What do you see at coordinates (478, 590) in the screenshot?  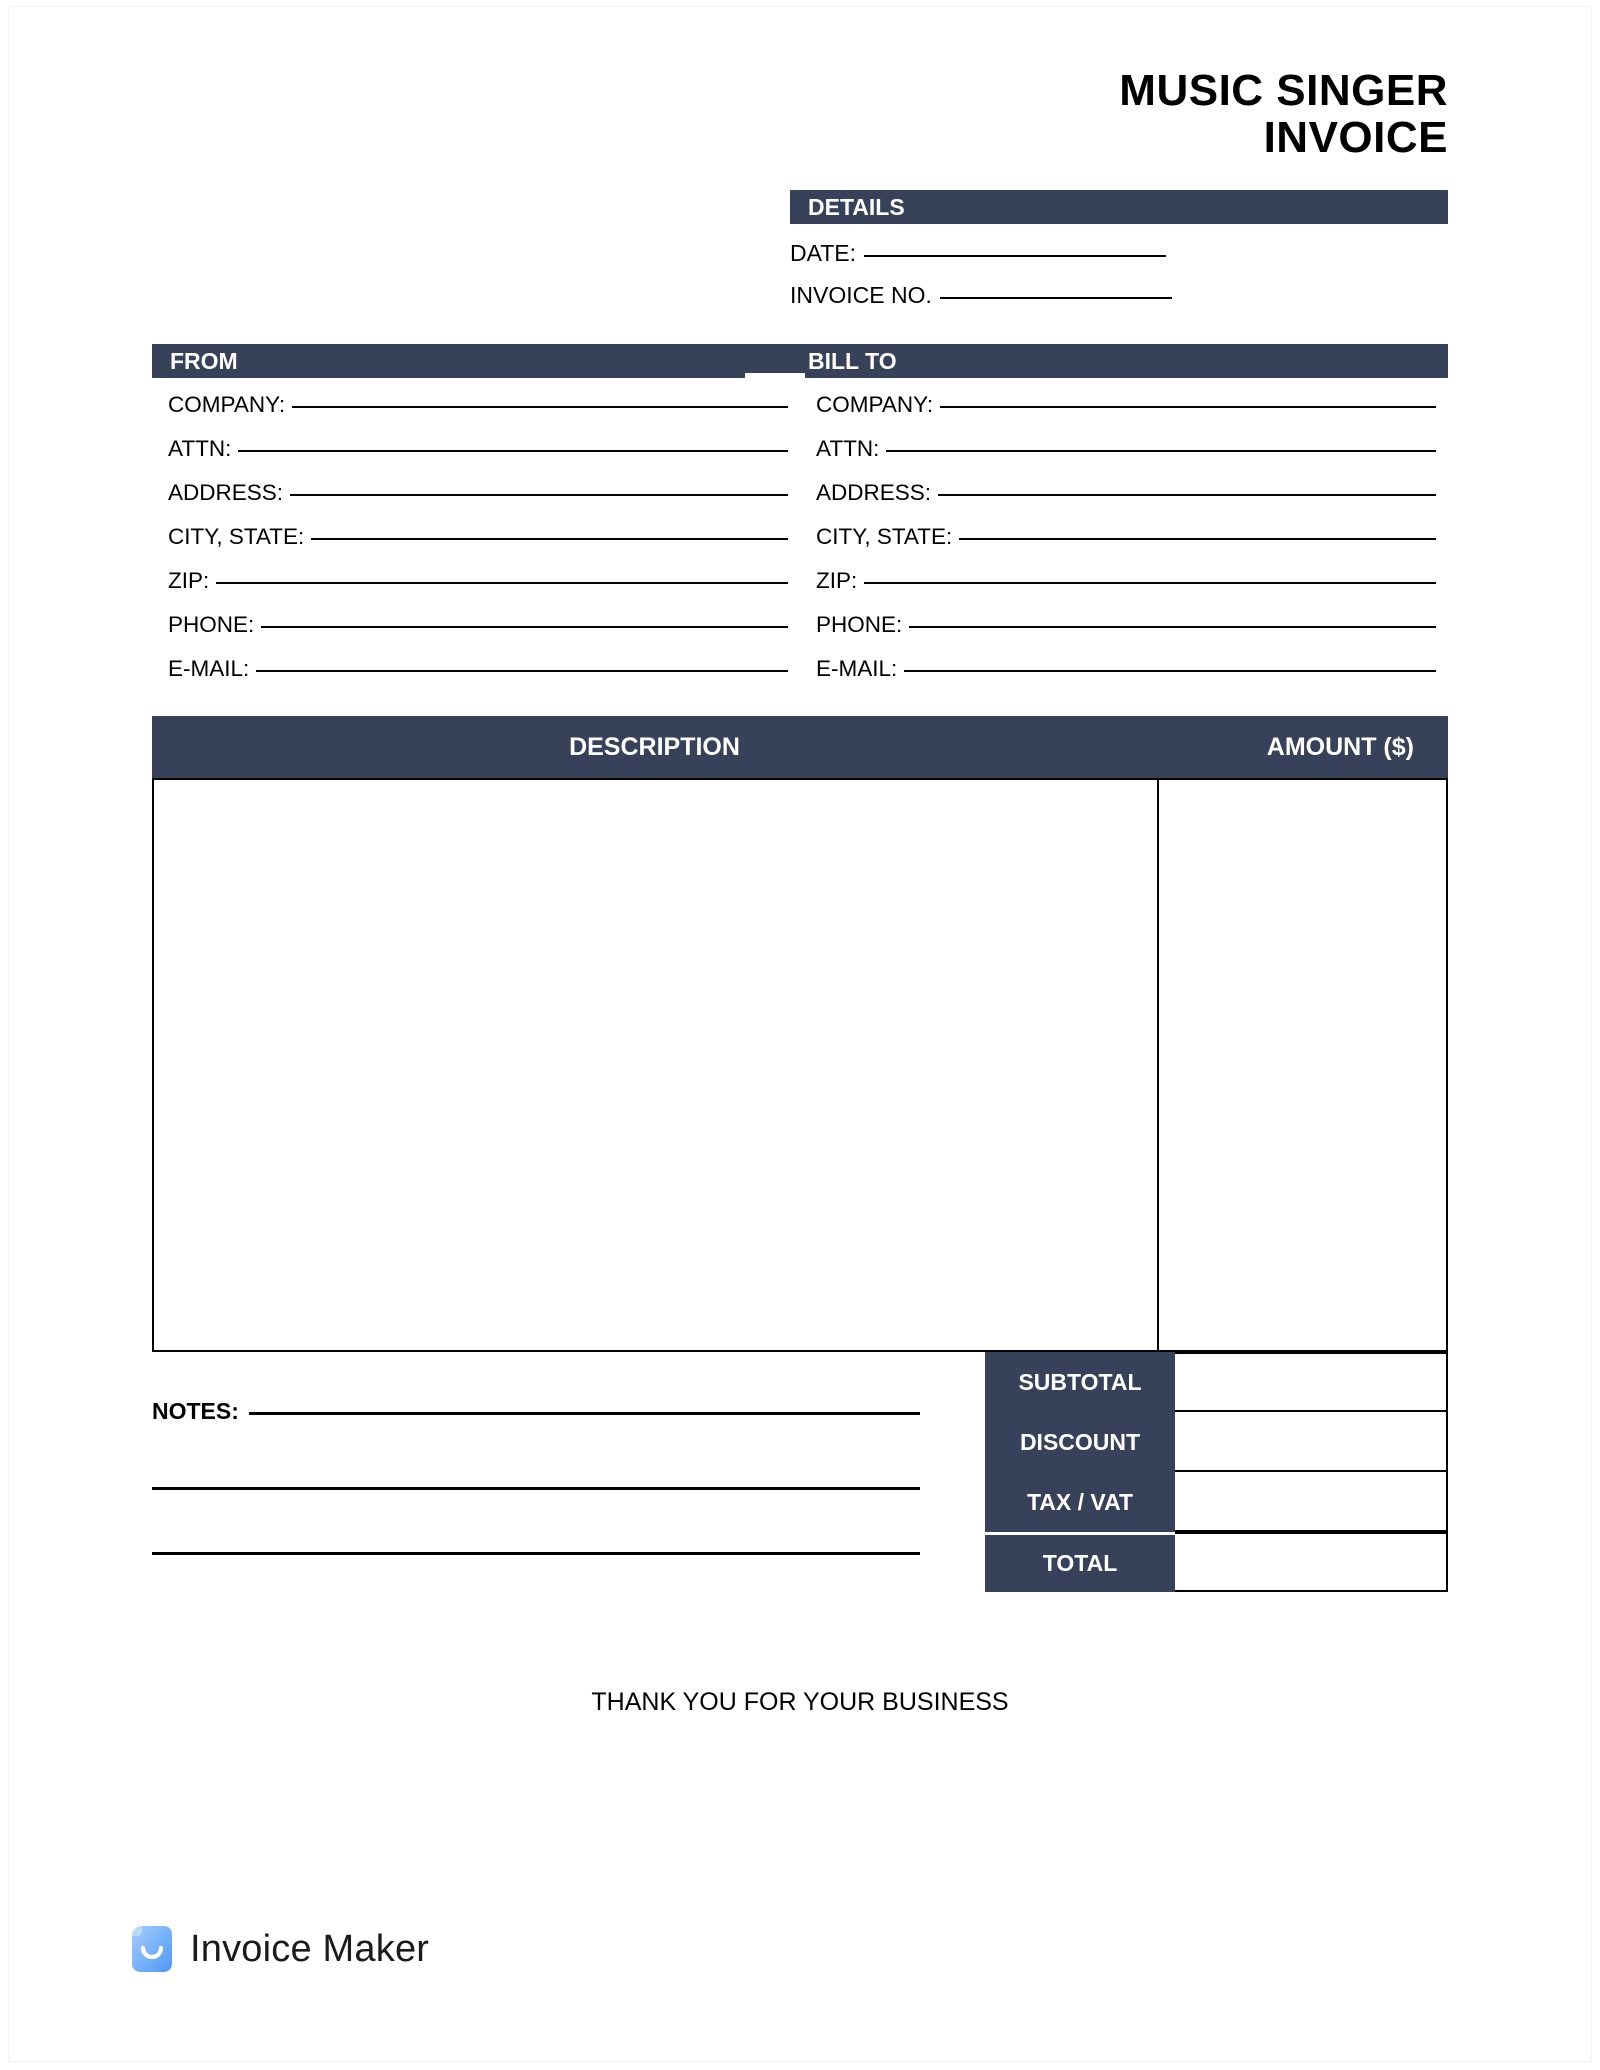 I see `from-zip-row: ZIP:` at bounding box center [478, 590].